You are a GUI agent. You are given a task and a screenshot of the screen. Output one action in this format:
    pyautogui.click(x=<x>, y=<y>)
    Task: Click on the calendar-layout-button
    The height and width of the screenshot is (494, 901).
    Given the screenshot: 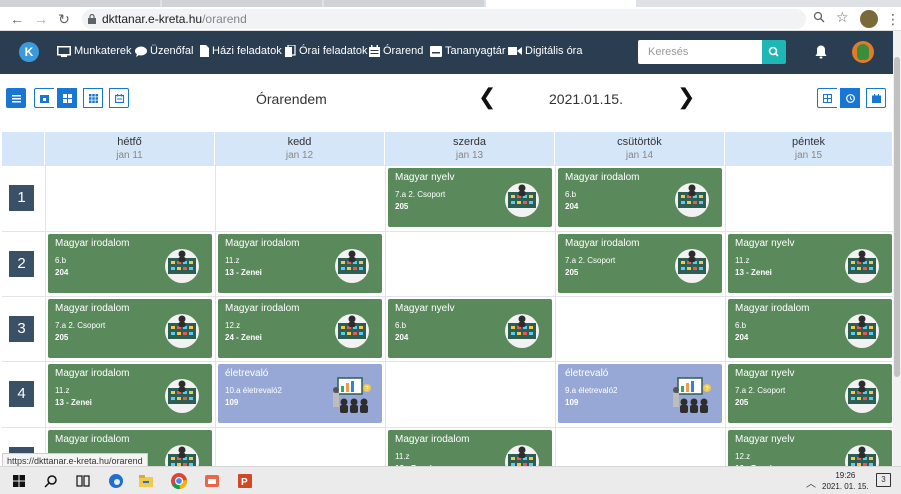 What is the action you would take?
    pyautogui.click(x=876, y=98)
    